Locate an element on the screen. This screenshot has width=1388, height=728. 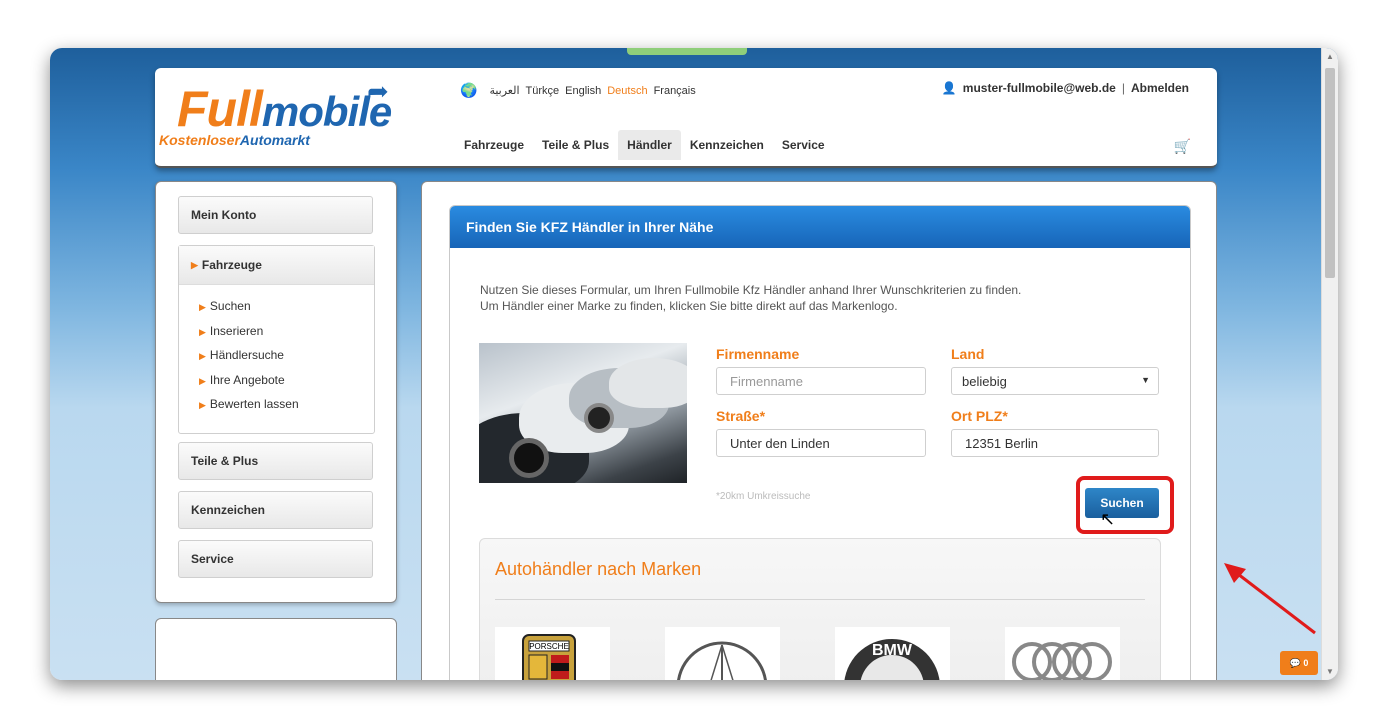
nav-plates: Kennzeichen is located at coordinates (727, 145).